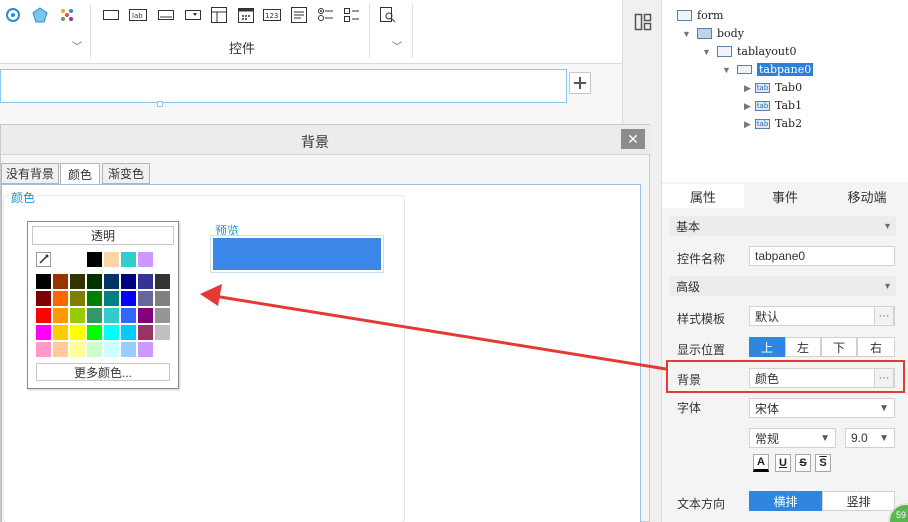 This screenshot has height=522, width=908. What do you see at coordinates (326, 15) in the screenshot?
I see `radio-widget-icon` at bounding box center [326, 15].